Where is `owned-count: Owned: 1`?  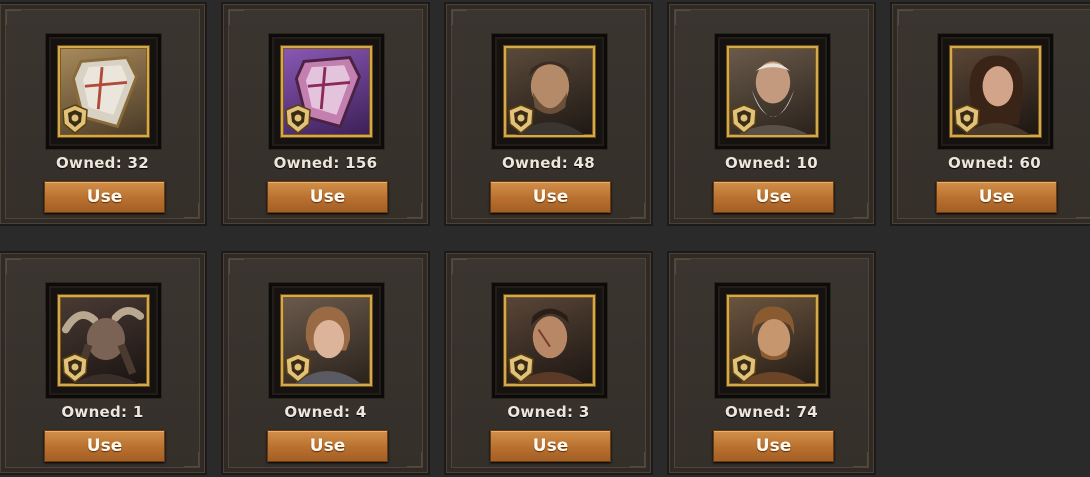
owned-count: Owned: 1 is located at coordinates (102, 412).